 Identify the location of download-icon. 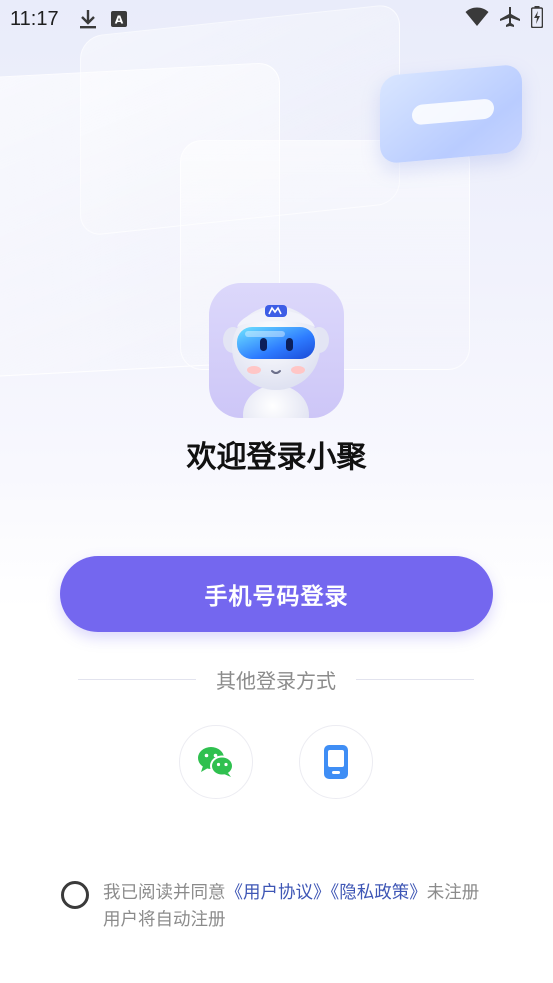
(88, 19).